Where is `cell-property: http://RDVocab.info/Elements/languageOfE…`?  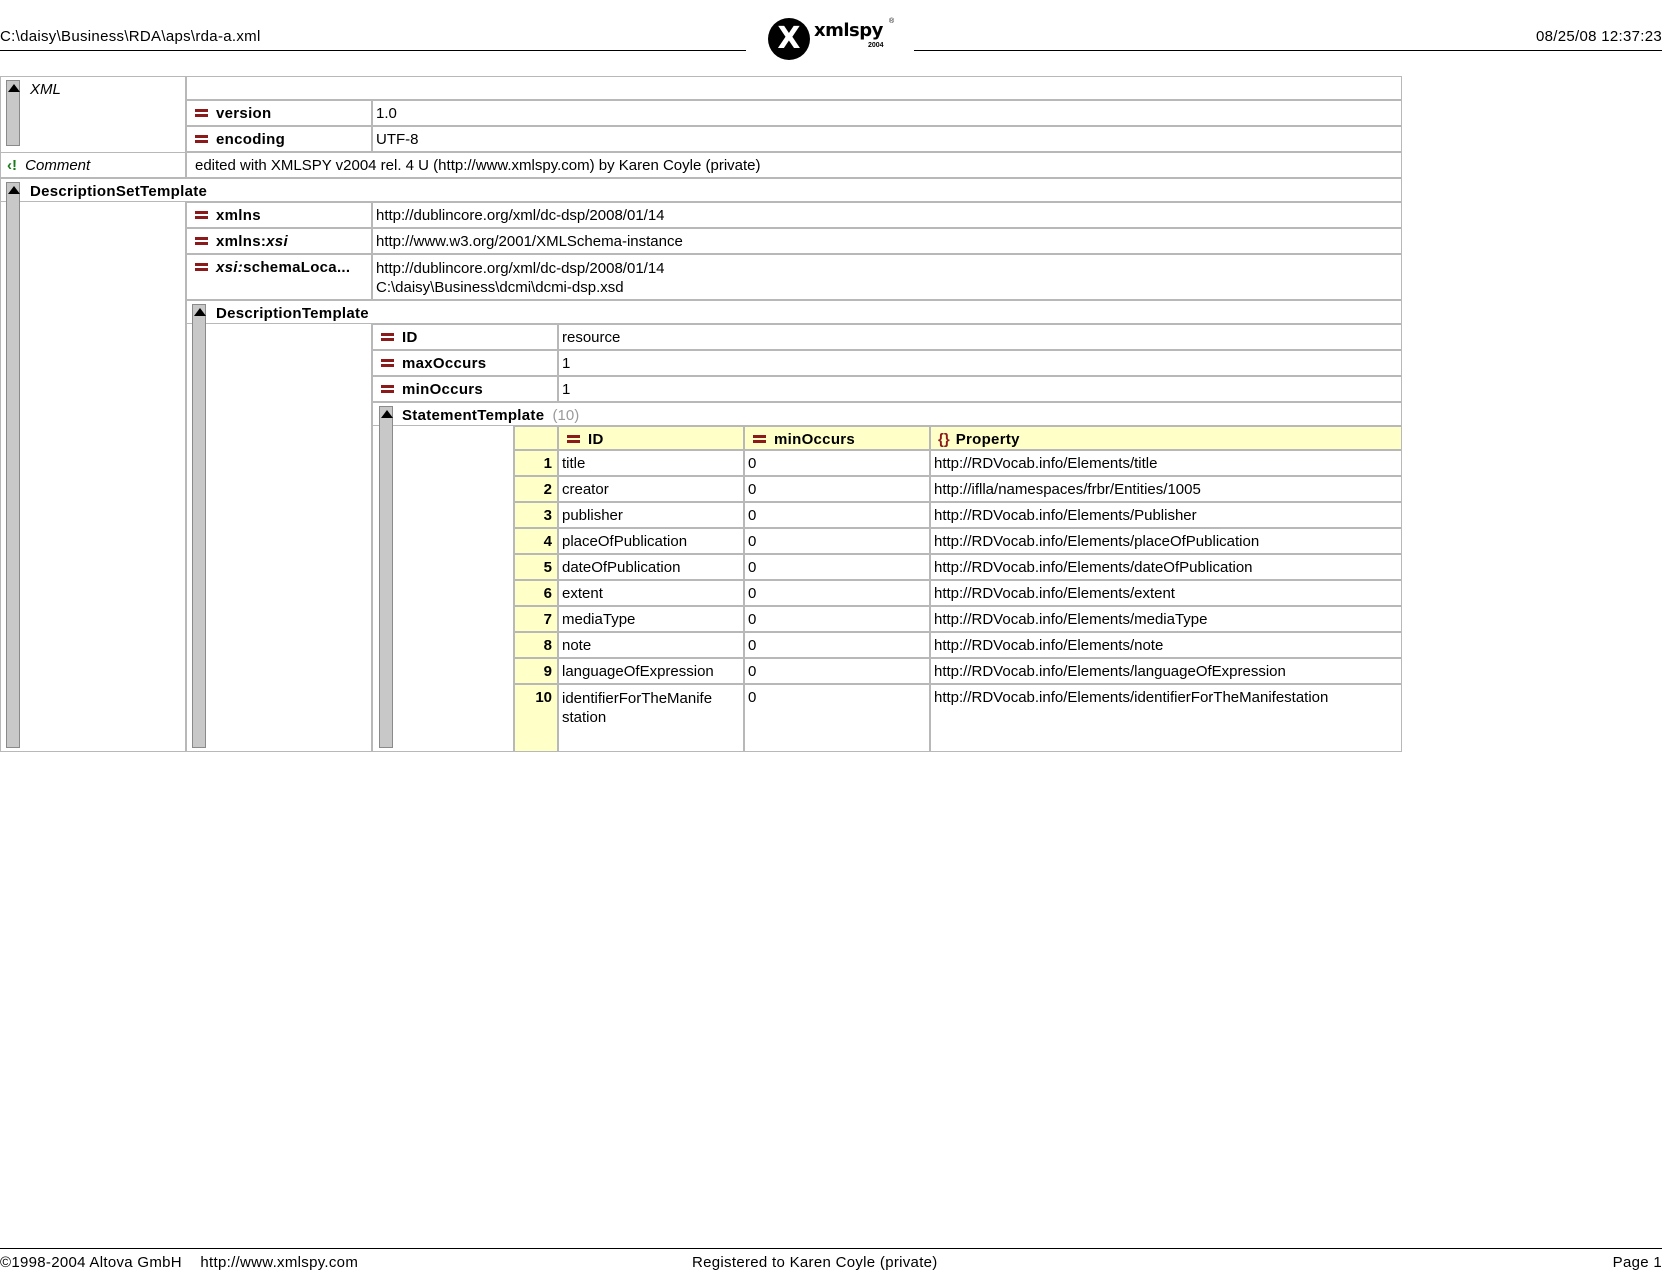
cell-property: http://RDVocab.info/Elements/languageOfE… is located at coordinates (1166, 671).